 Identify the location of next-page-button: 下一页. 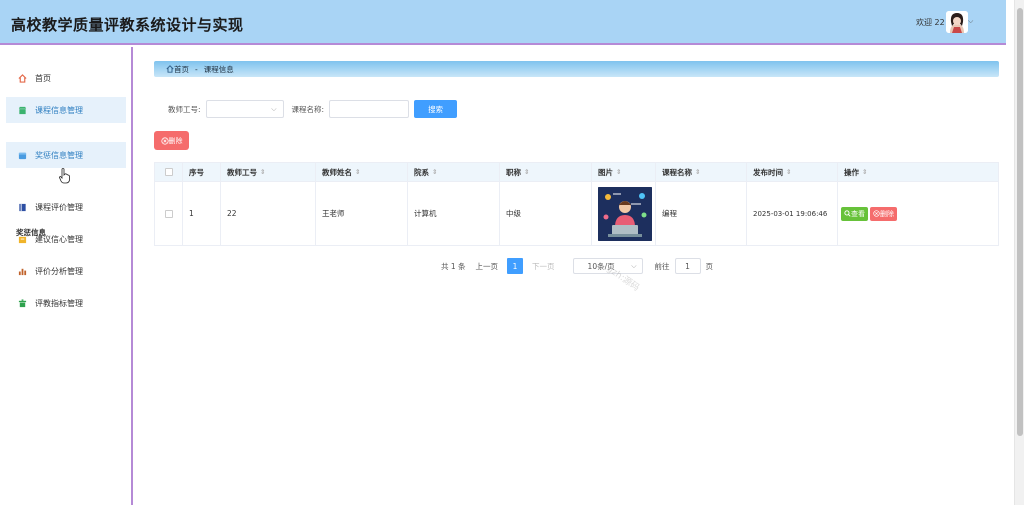
(543, 266).